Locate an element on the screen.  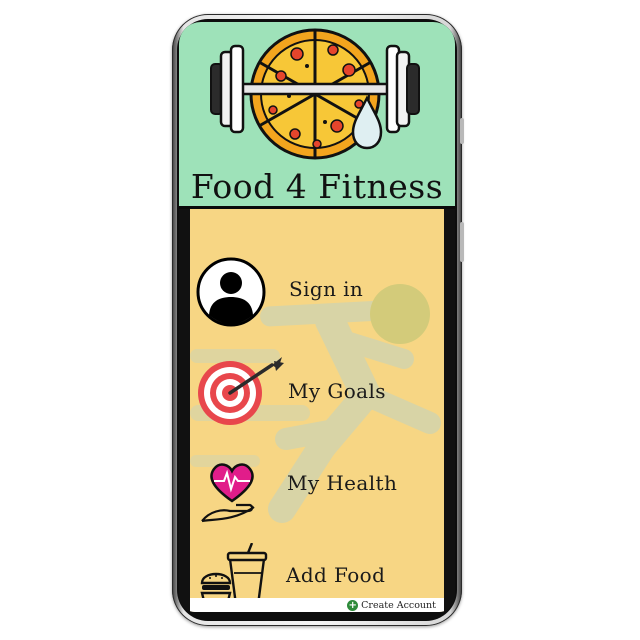
create-account-button: + Create Account is located at coordinates (391, 605).